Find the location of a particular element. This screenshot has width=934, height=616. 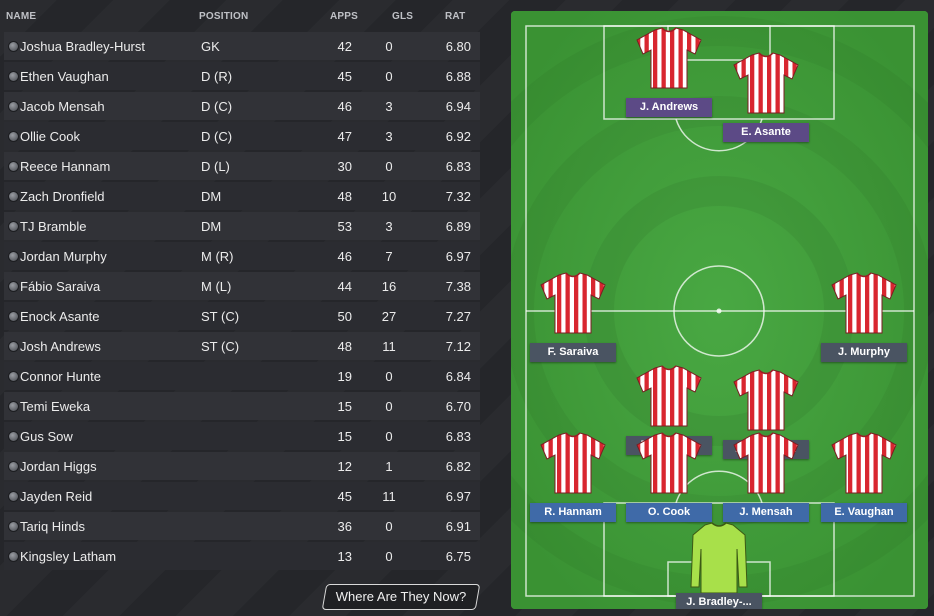

player-rating: 6.91 is located at coordinates (458, 526).